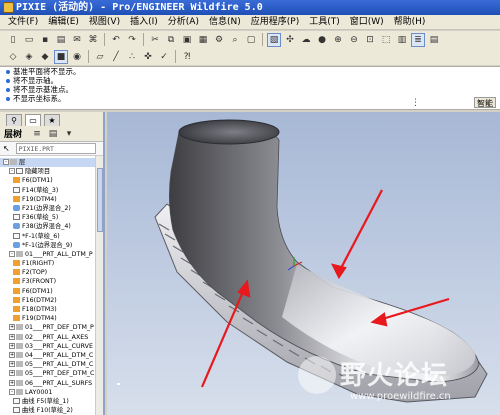 This screenshot has height=415, width=500. I want to click on tree-scrollbar, so click(99, 285).